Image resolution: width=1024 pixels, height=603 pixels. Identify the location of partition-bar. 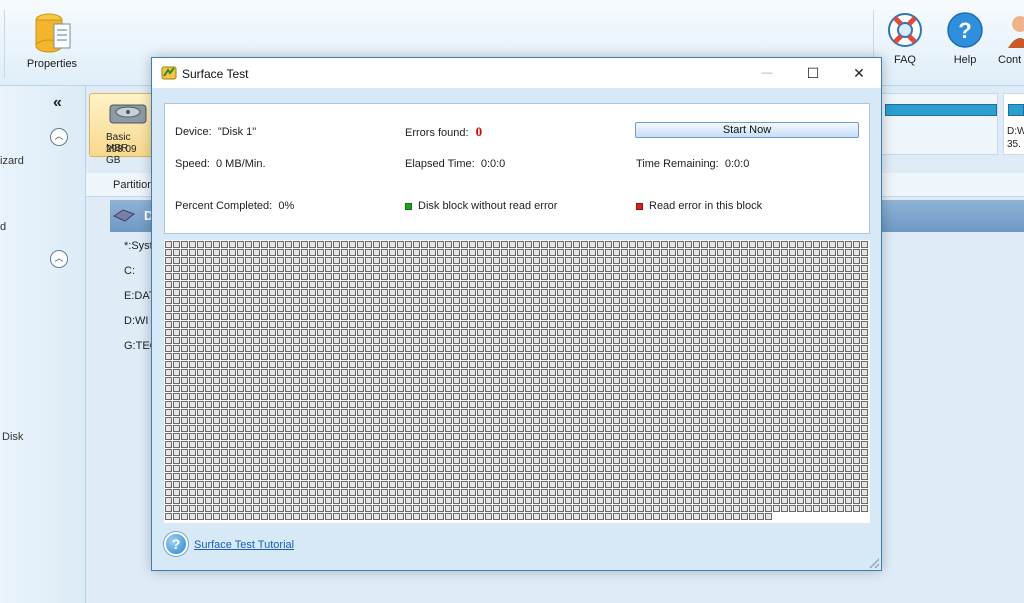
(939, 124).